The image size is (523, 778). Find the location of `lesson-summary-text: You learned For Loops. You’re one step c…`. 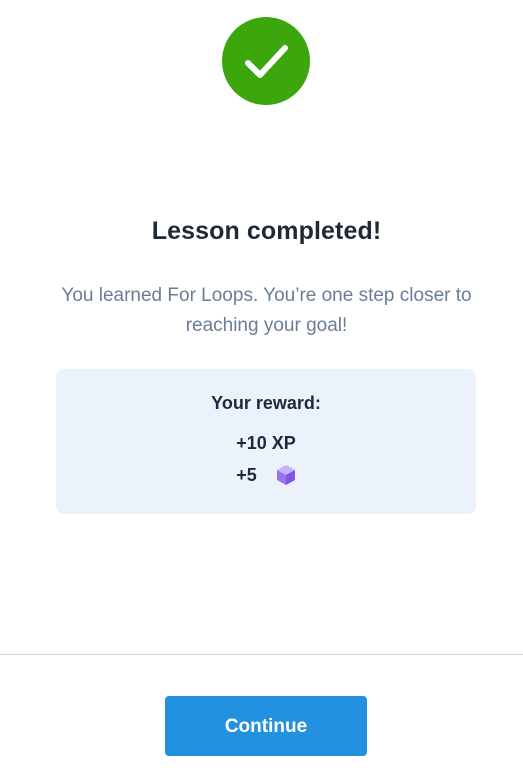

lesson-summary-text: You learned For Loops. You’re one step c… is located at coordinates (266, 310).